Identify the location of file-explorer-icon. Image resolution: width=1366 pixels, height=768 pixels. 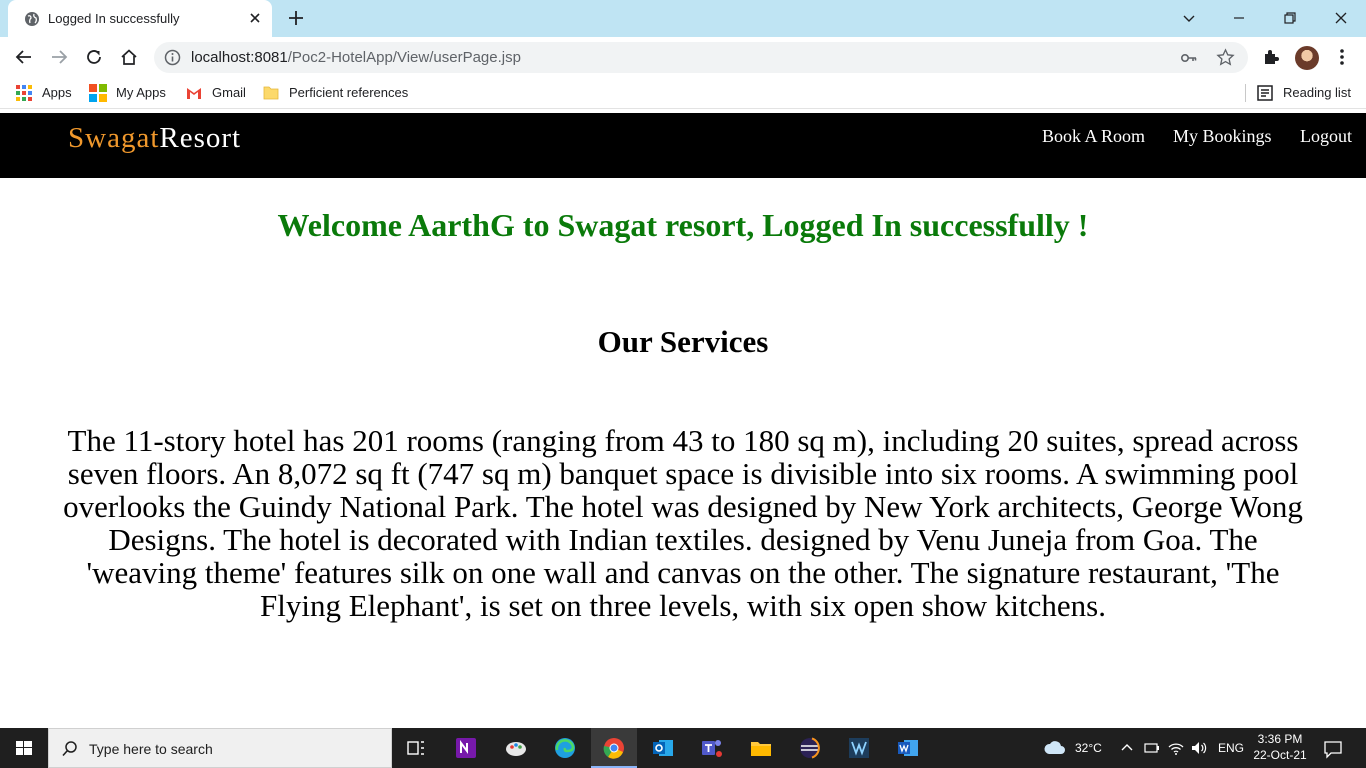
(761, 749).